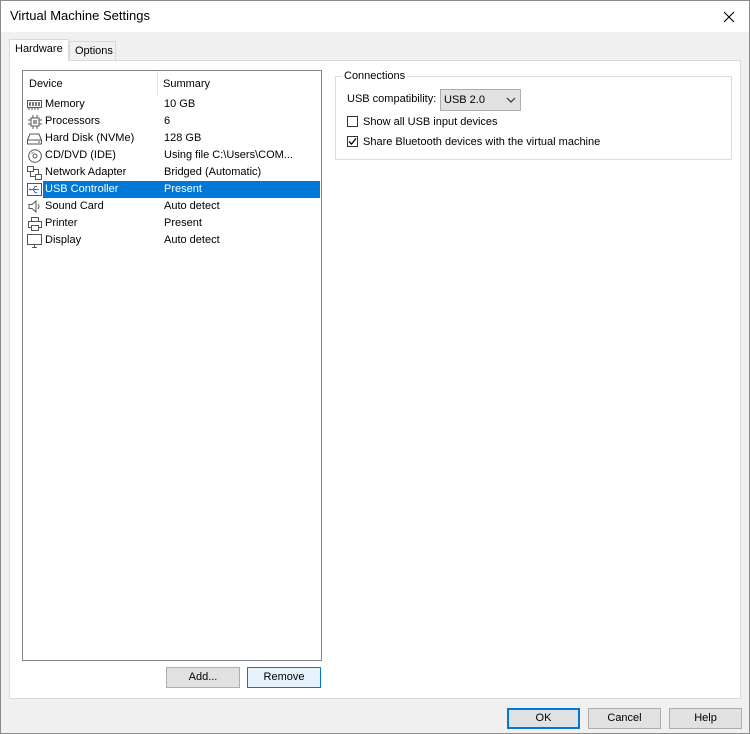 The height and width of the screenshot is (734, 750). I want to click on printer-icon, so click(34, 223).